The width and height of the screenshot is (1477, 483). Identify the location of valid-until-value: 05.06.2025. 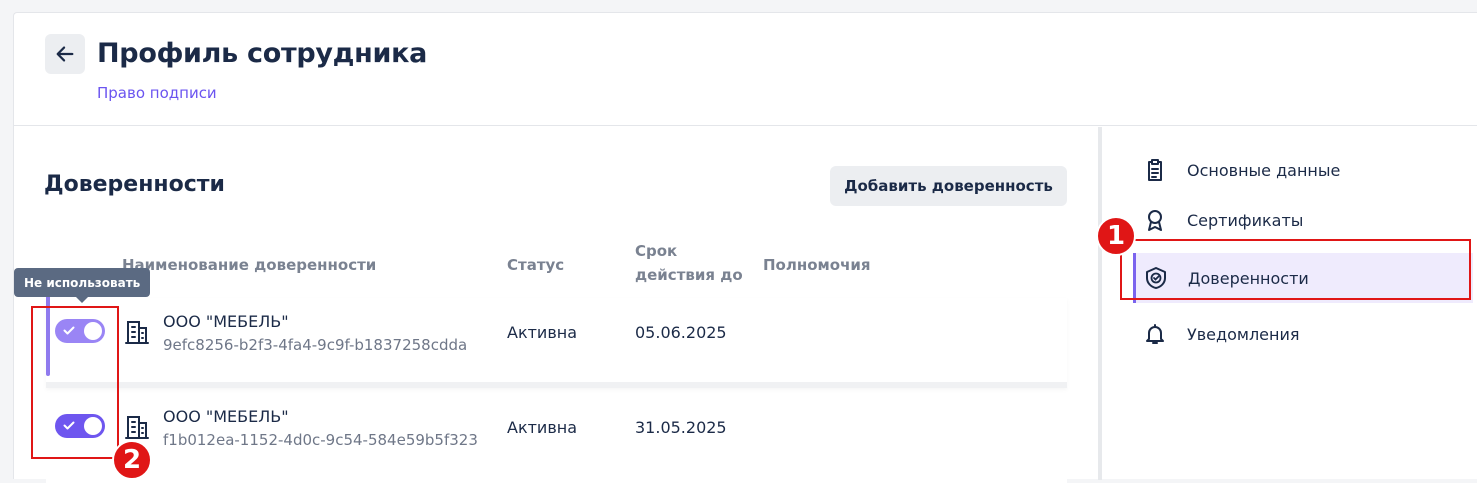
(681, 332).